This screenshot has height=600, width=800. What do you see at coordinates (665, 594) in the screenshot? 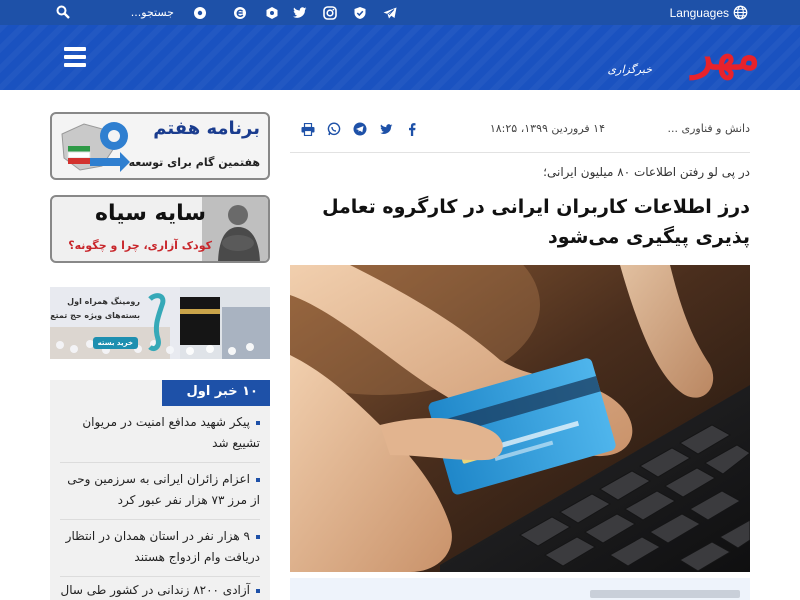
I see `text-line-placeholder` at bounding box center [665, 594].